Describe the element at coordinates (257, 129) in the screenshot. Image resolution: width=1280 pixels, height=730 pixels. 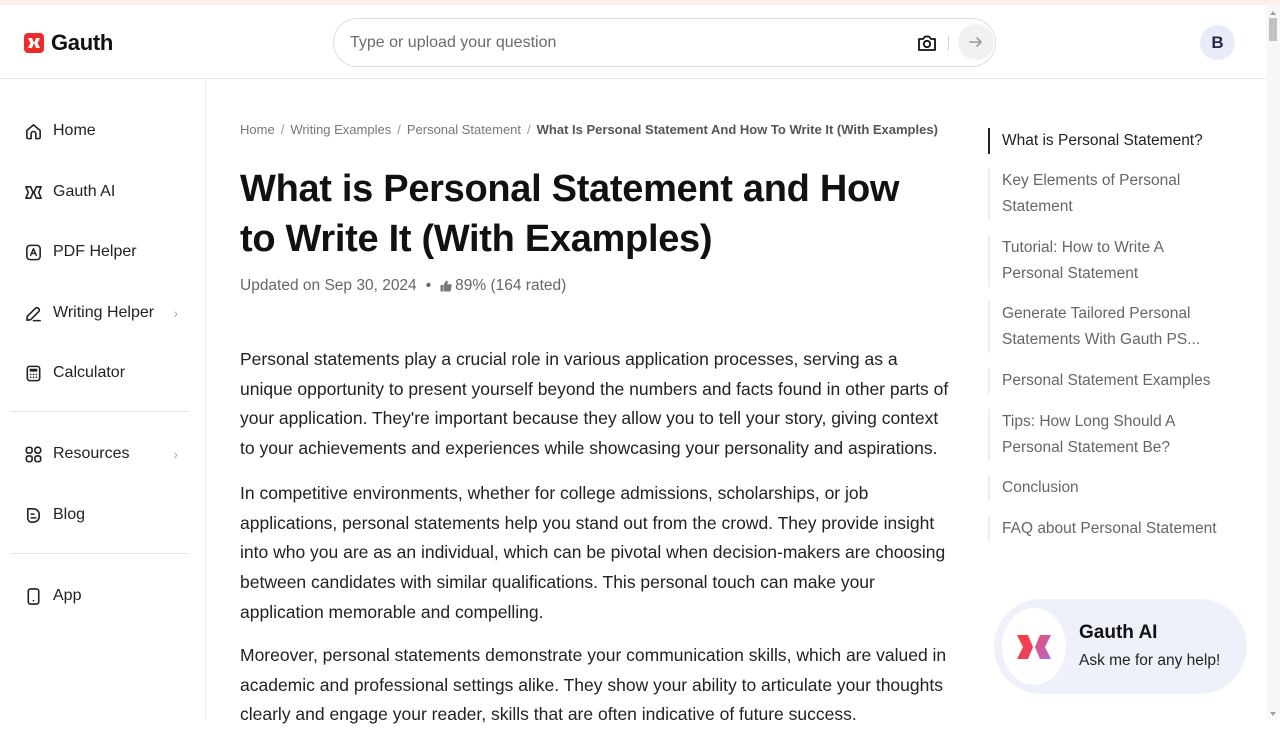
I see `breadcrumb-link-home: Home` at that location.